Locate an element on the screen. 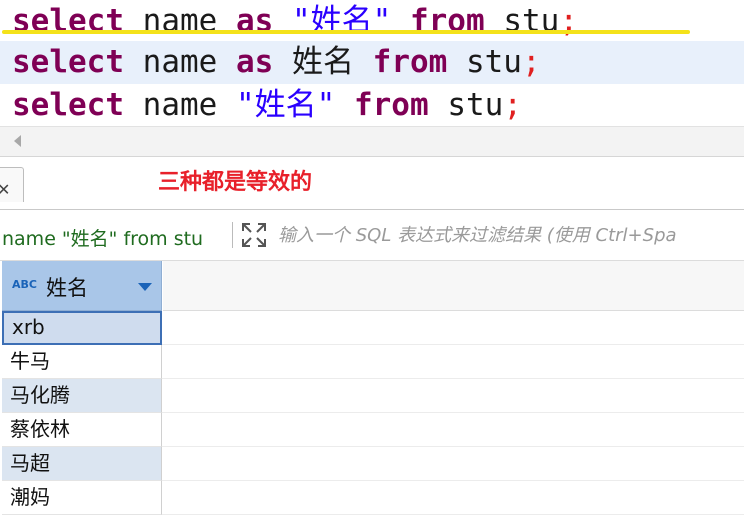 The width and height of the screenshot is (744, 526). annotation-text: 三种都是等效的 is located at coordinates (235, 182).